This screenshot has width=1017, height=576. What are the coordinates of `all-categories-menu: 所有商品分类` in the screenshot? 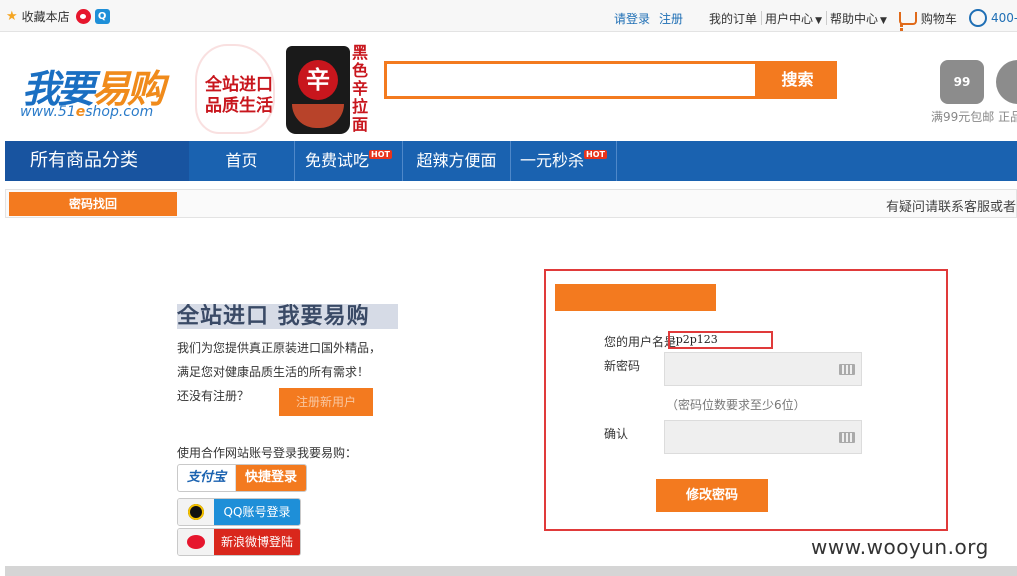 It's located at (97, 161).